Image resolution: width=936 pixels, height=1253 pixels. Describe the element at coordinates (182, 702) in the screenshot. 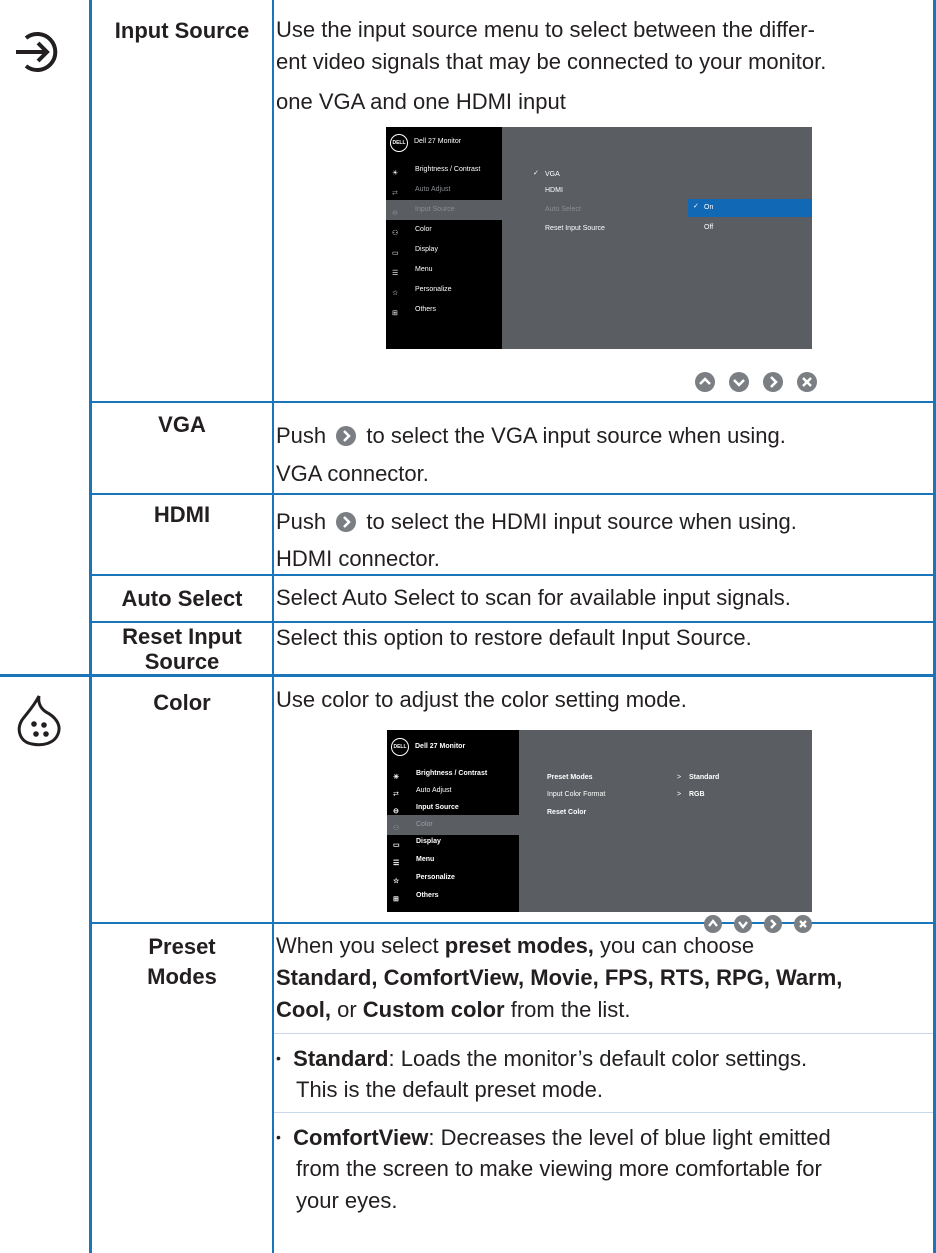

I see `color-label: Color` at that location.